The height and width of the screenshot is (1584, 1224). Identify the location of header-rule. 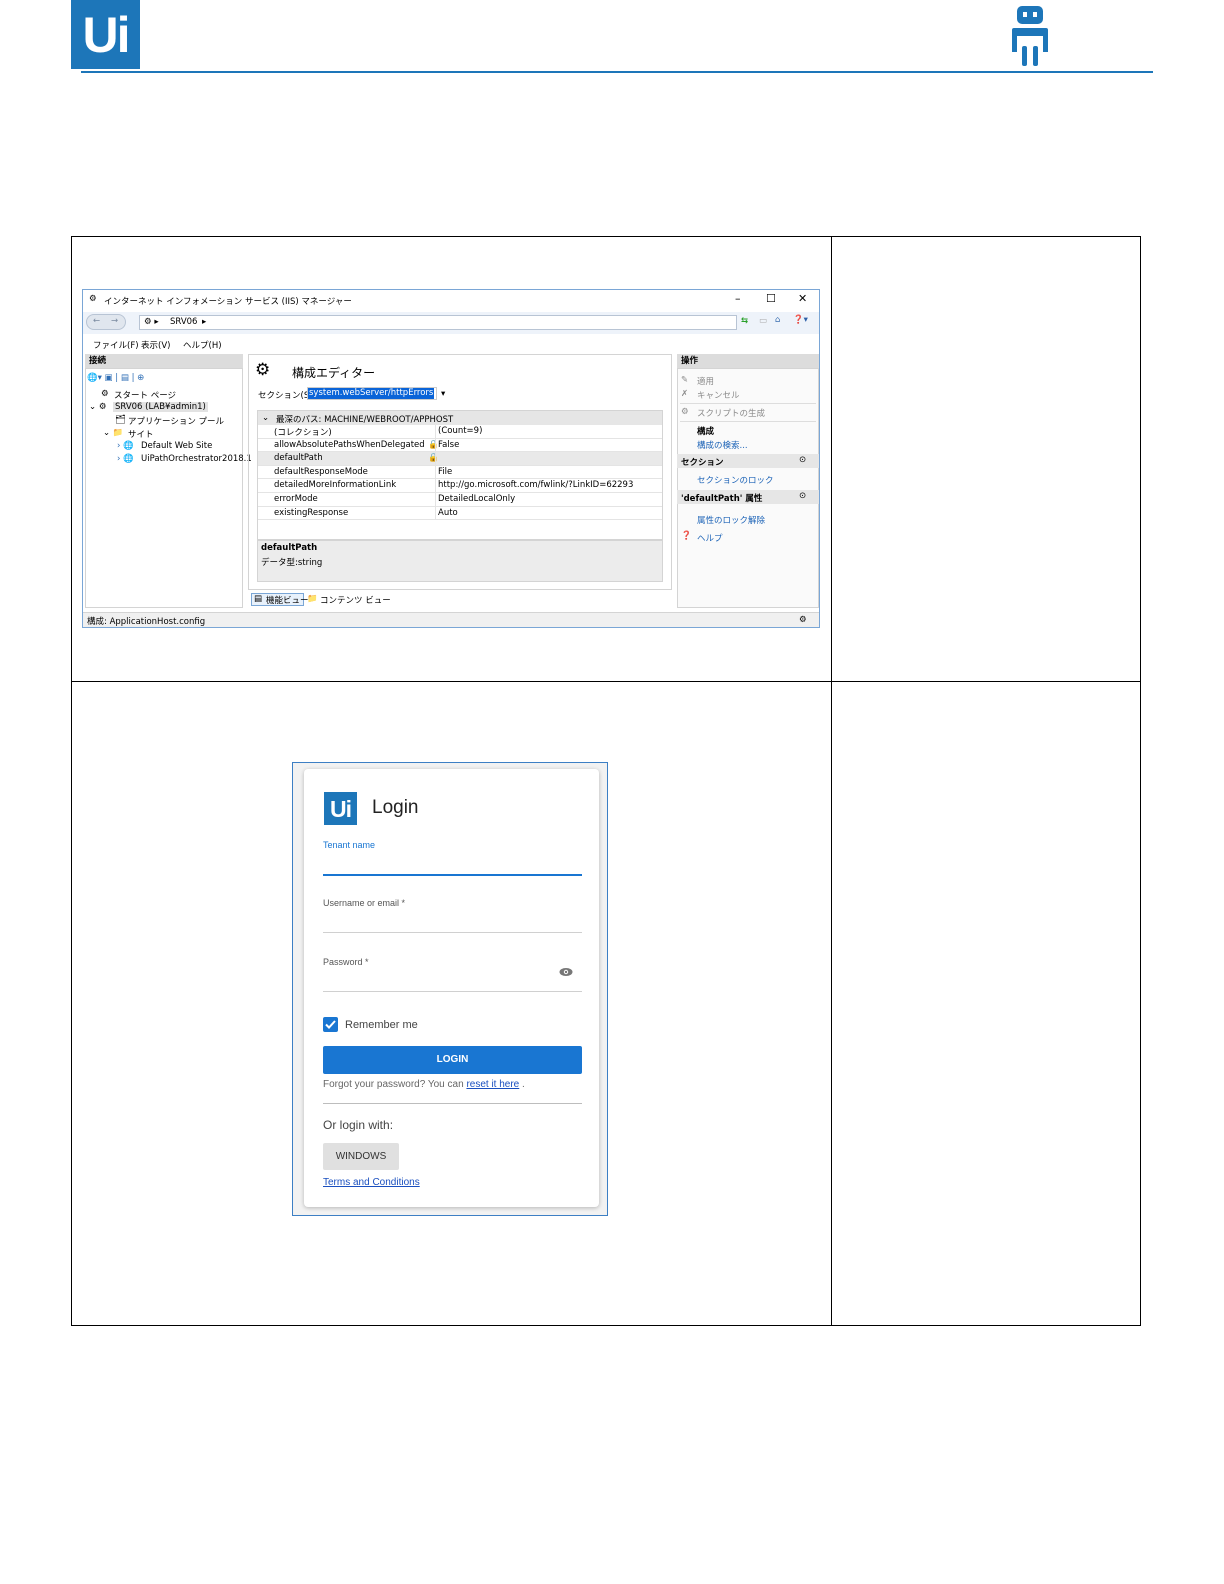
(617, 72).